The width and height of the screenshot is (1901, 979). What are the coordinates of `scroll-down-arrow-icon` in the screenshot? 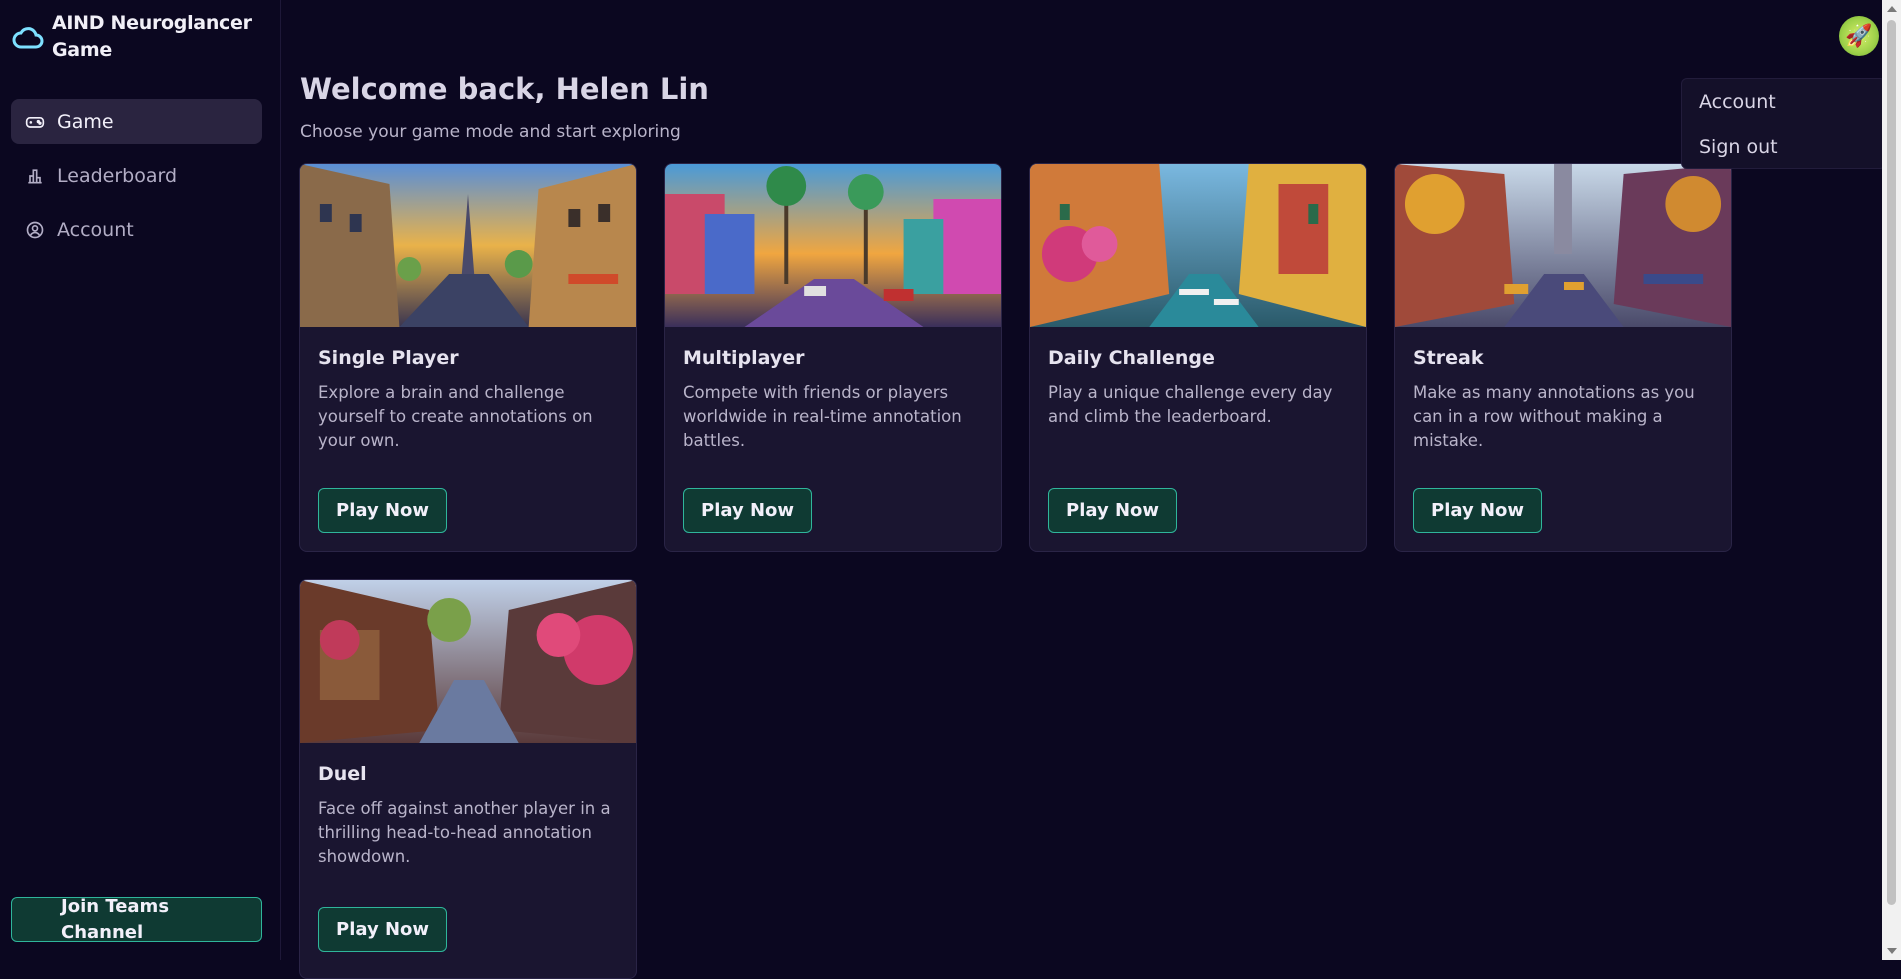 It's located at (1892, 951).